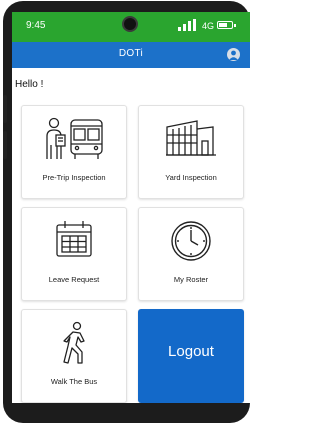  I want to click on status-time: 9:45, so click(36, 25).